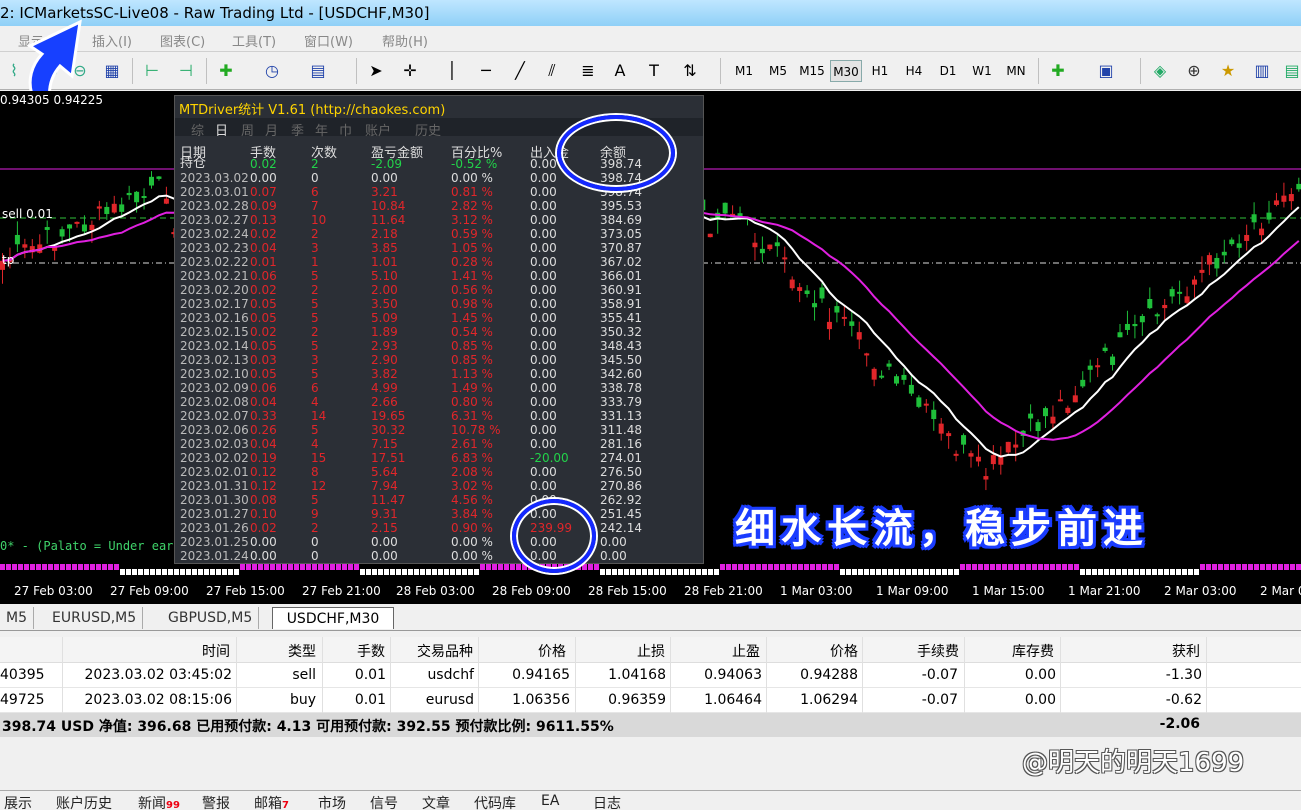  Describe the element at coordinates (214, 192) in the screenshot. I see `mt-cell: 2023.03.01` at that location.